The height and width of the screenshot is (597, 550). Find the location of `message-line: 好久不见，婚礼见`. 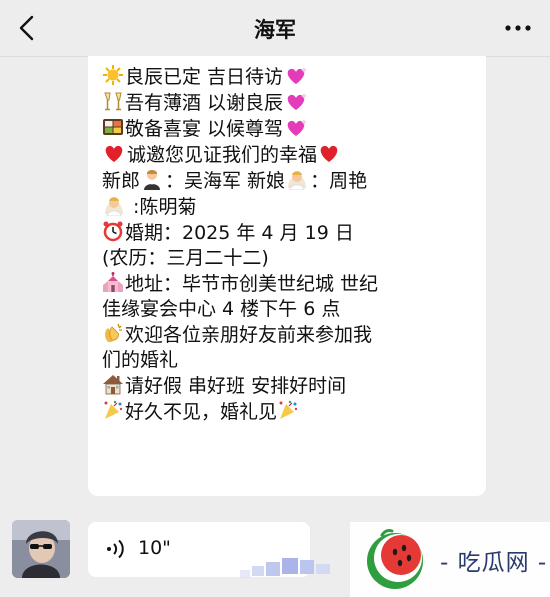

message-line: 好久不见，婚礼见 is located at coordinates (290, 412).